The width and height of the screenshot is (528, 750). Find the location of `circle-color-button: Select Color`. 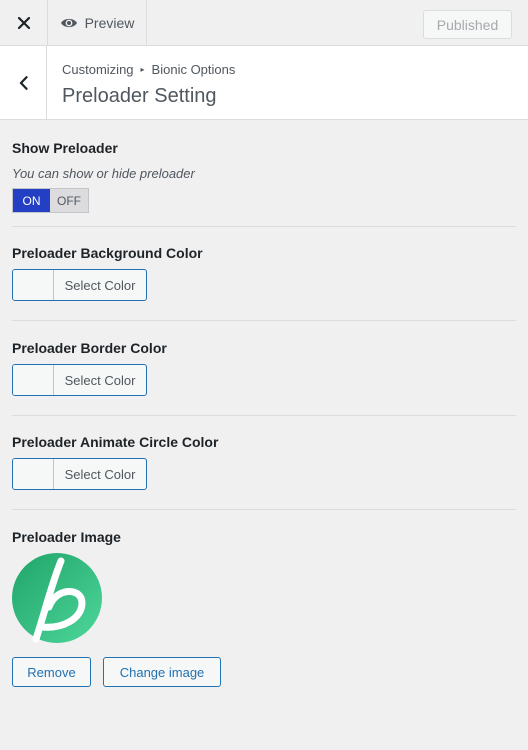

circle-color-button: Select Color is located at coordinates (79, 474).